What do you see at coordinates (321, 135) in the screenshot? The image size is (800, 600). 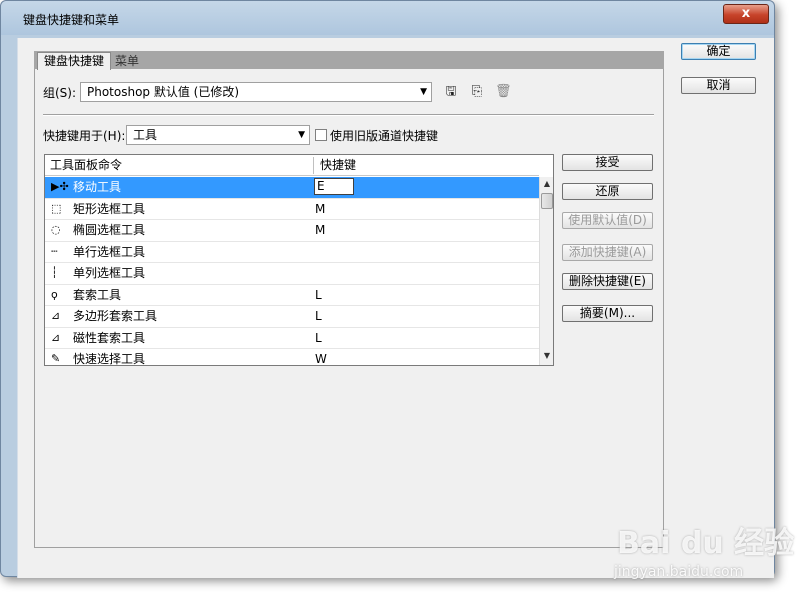 I see `legacy-channel-checkbox` at bounding box center [321, 135].